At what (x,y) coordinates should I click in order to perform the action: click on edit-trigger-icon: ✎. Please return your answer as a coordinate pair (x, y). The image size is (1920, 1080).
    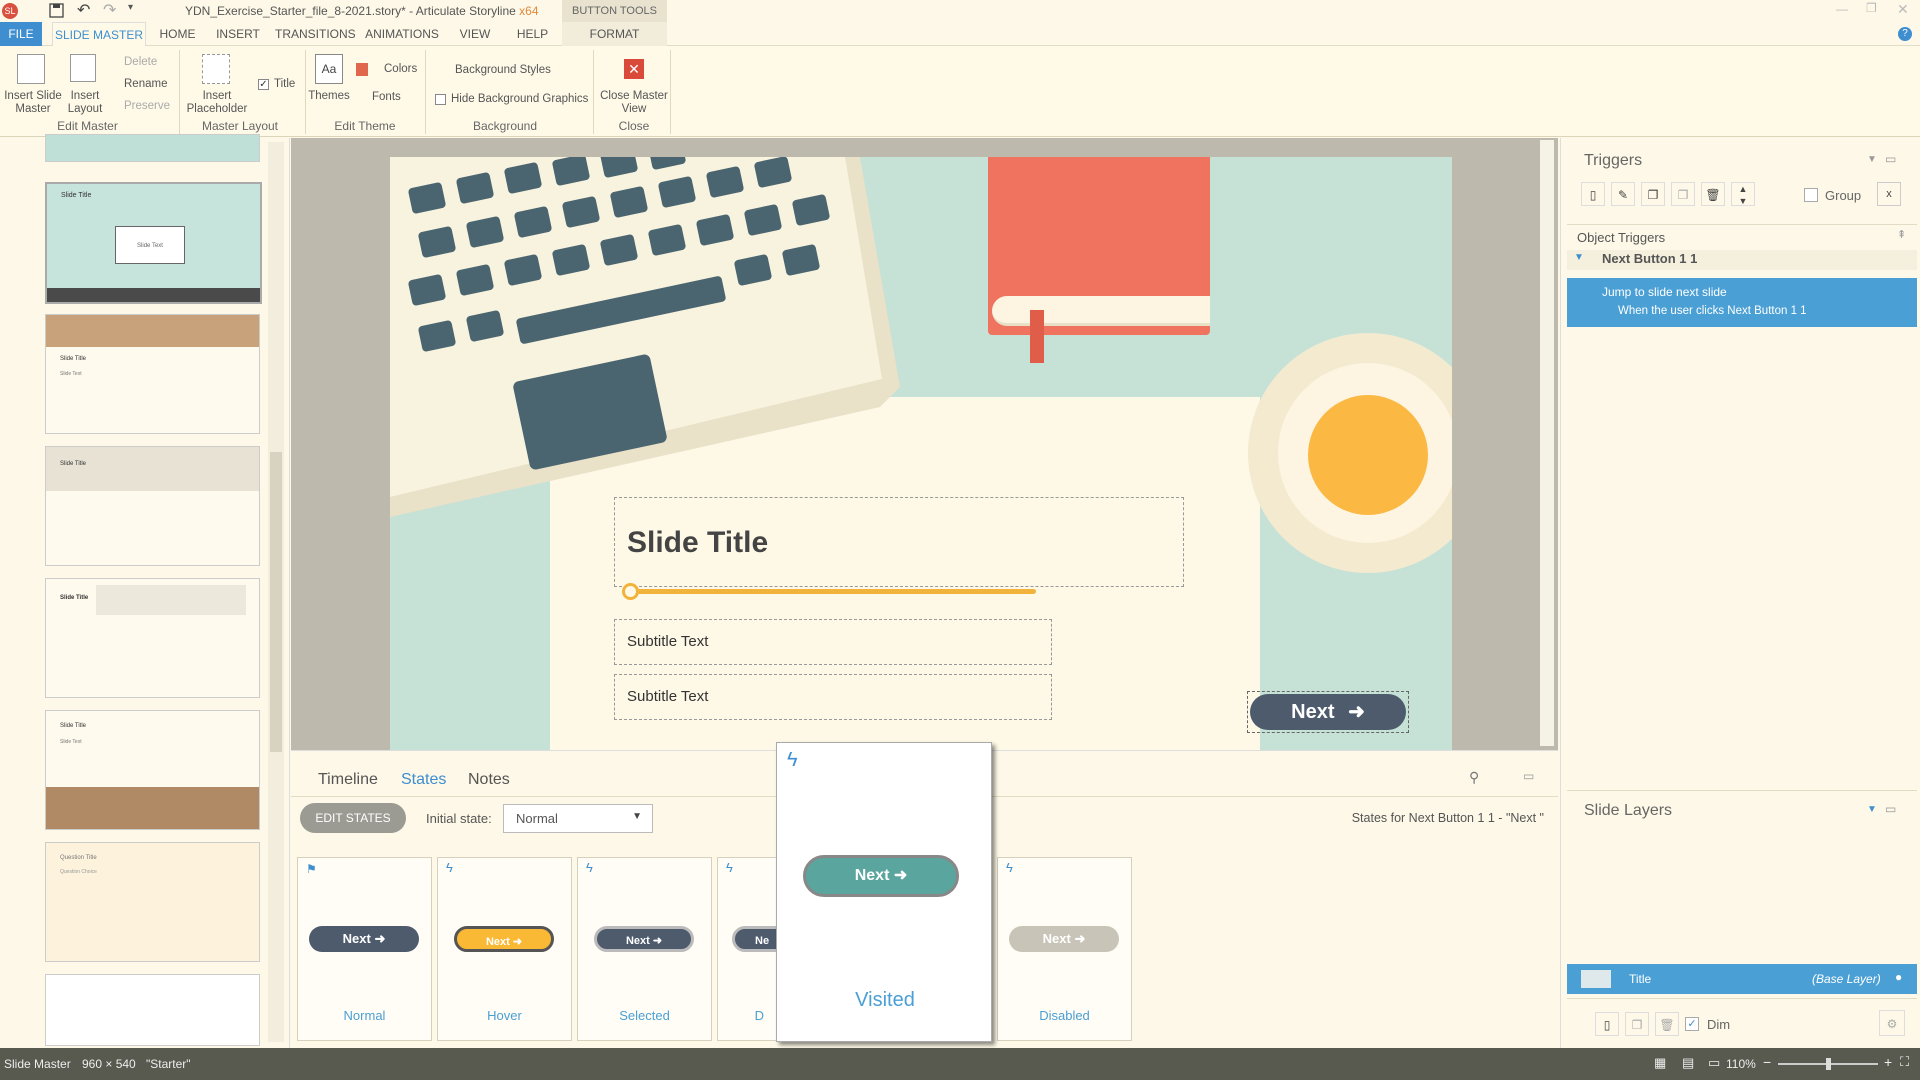
    Looking at the image, I should click on (1623, 194).